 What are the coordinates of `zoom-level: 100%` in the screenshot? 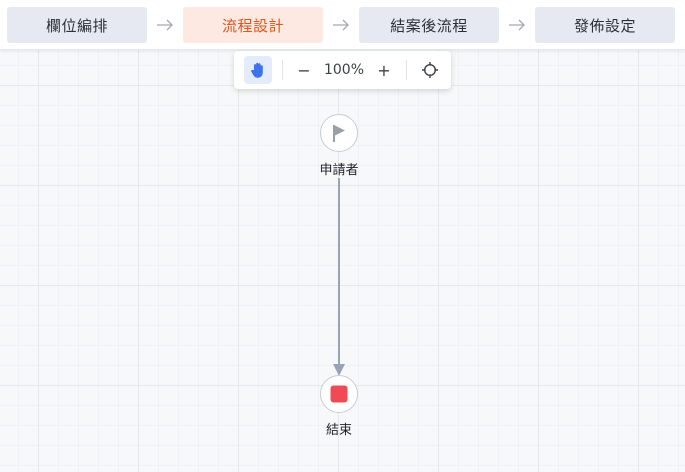 It's located at (344, 70).